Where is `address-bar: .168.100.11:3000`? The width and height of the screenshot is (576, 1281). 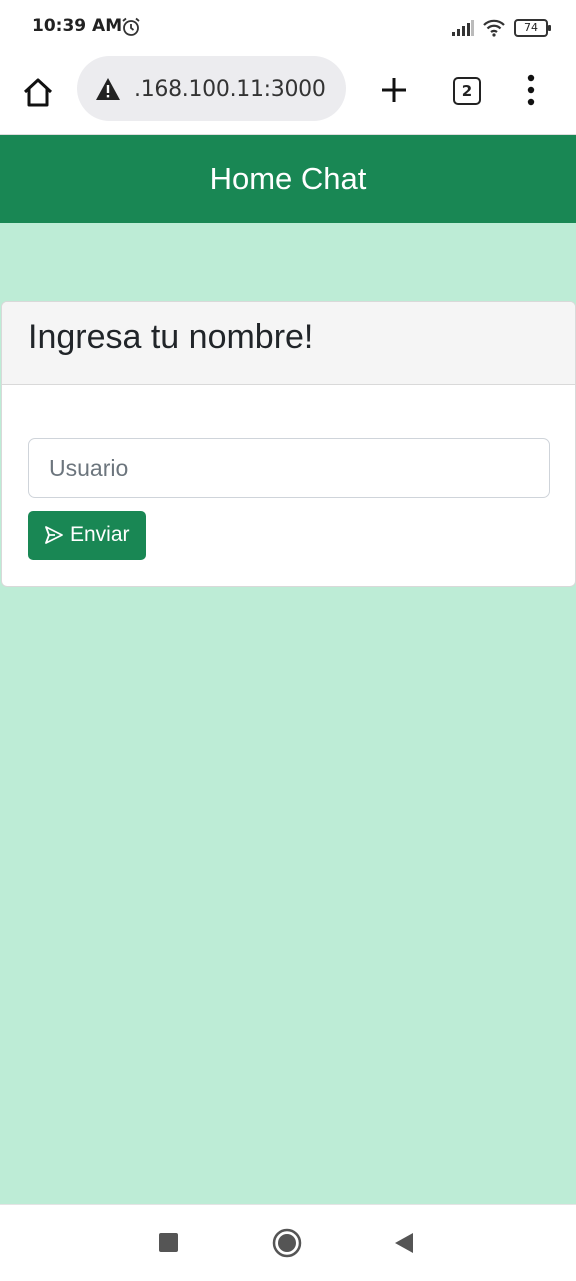 address-bar: .168.100.11:3000 is located at coordinates (211, 88).